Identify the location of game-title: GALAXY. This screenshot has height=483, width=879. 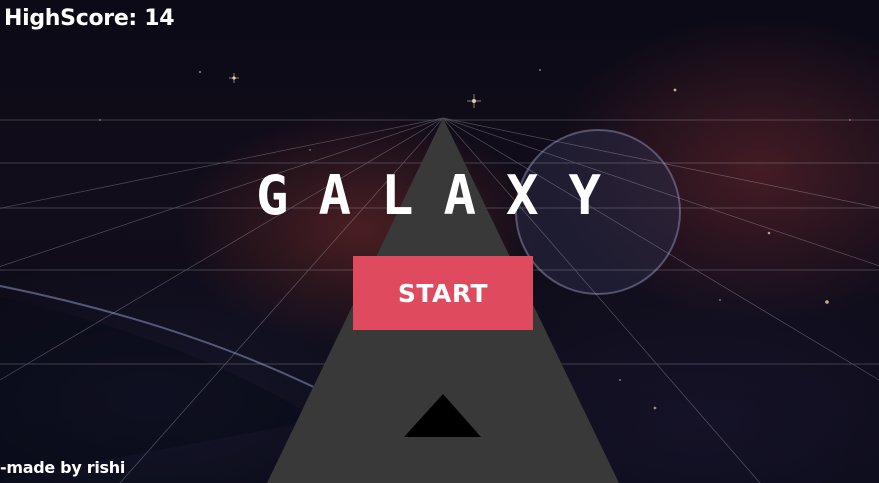
(443, 195).